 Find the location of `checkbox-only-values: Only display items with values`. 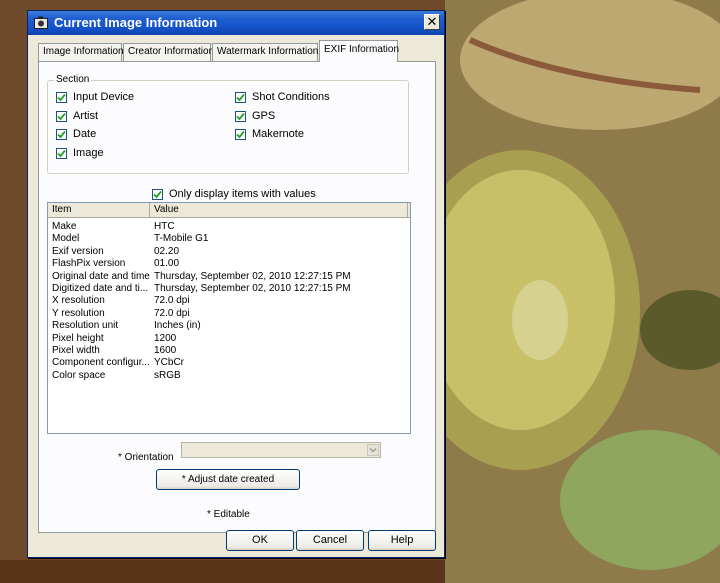

checkbox-only-values: Only display items with values is located at coordinates (234, 194).